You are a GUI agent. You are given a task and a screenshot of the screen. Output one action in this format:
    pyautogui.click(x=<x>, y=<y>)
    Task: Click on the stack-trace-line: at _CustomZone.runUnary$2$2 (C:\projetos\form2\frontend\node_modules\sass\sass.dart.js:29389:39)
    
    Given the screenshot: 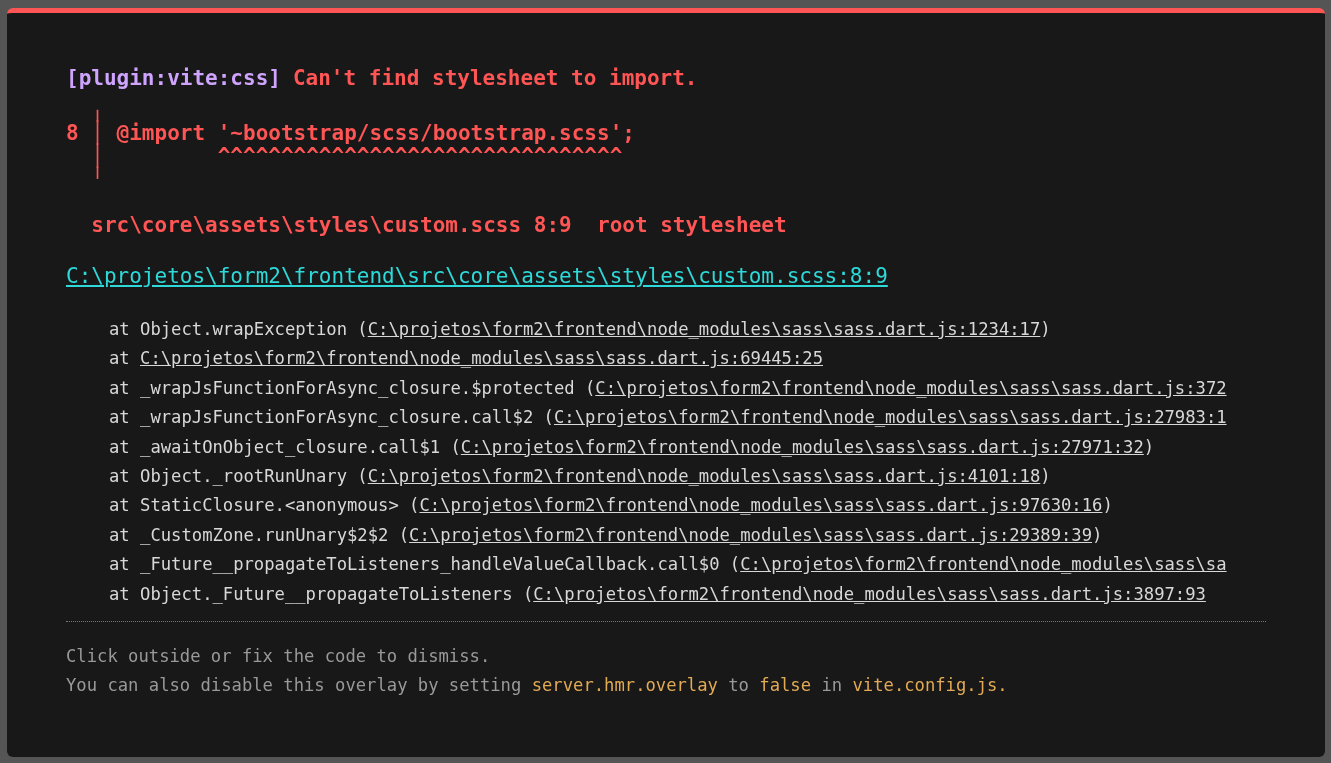 What is the action you would take?
    pyautogui.click(x=606, y=535)
    